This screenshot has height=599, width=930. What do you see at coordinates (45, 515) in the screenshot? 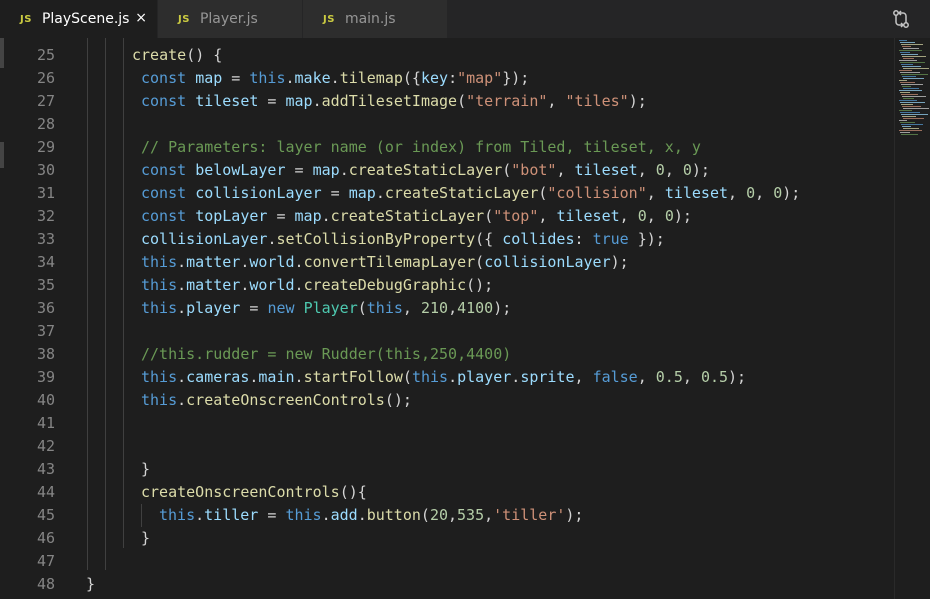
I see `line-number: 45` at bounding box center [45, 515].